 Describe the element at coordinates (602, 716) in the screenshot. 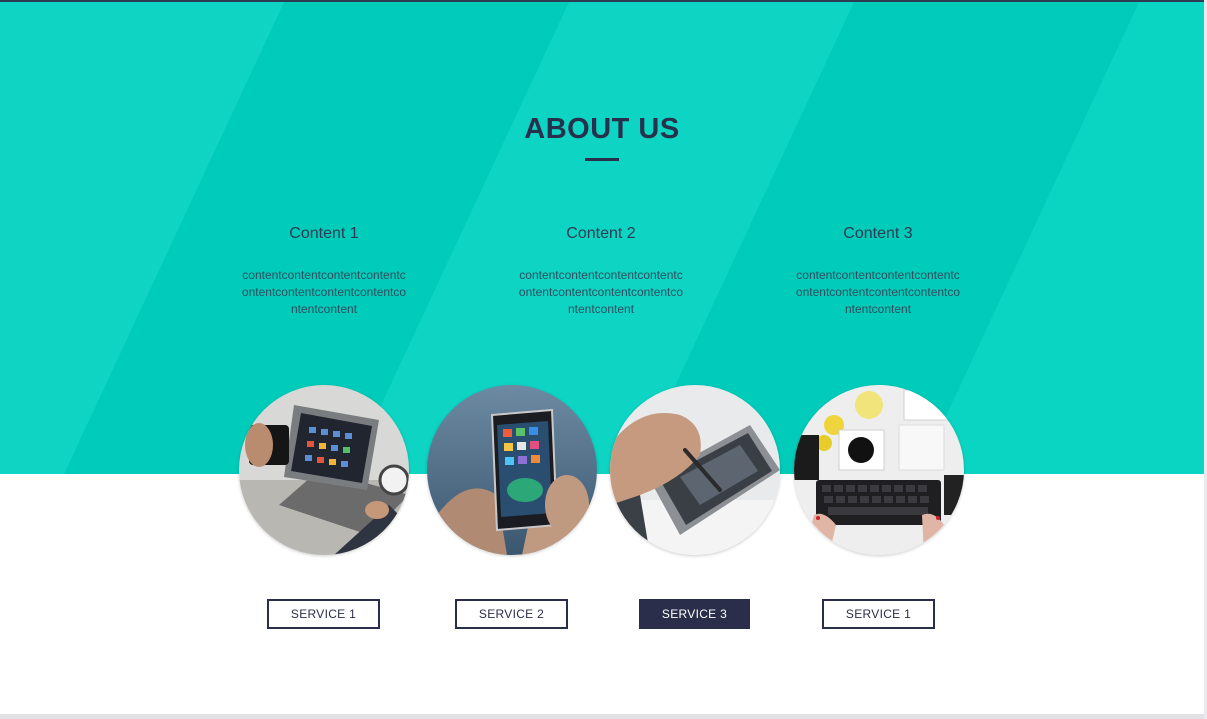

I see `bottom-edge` at that location.